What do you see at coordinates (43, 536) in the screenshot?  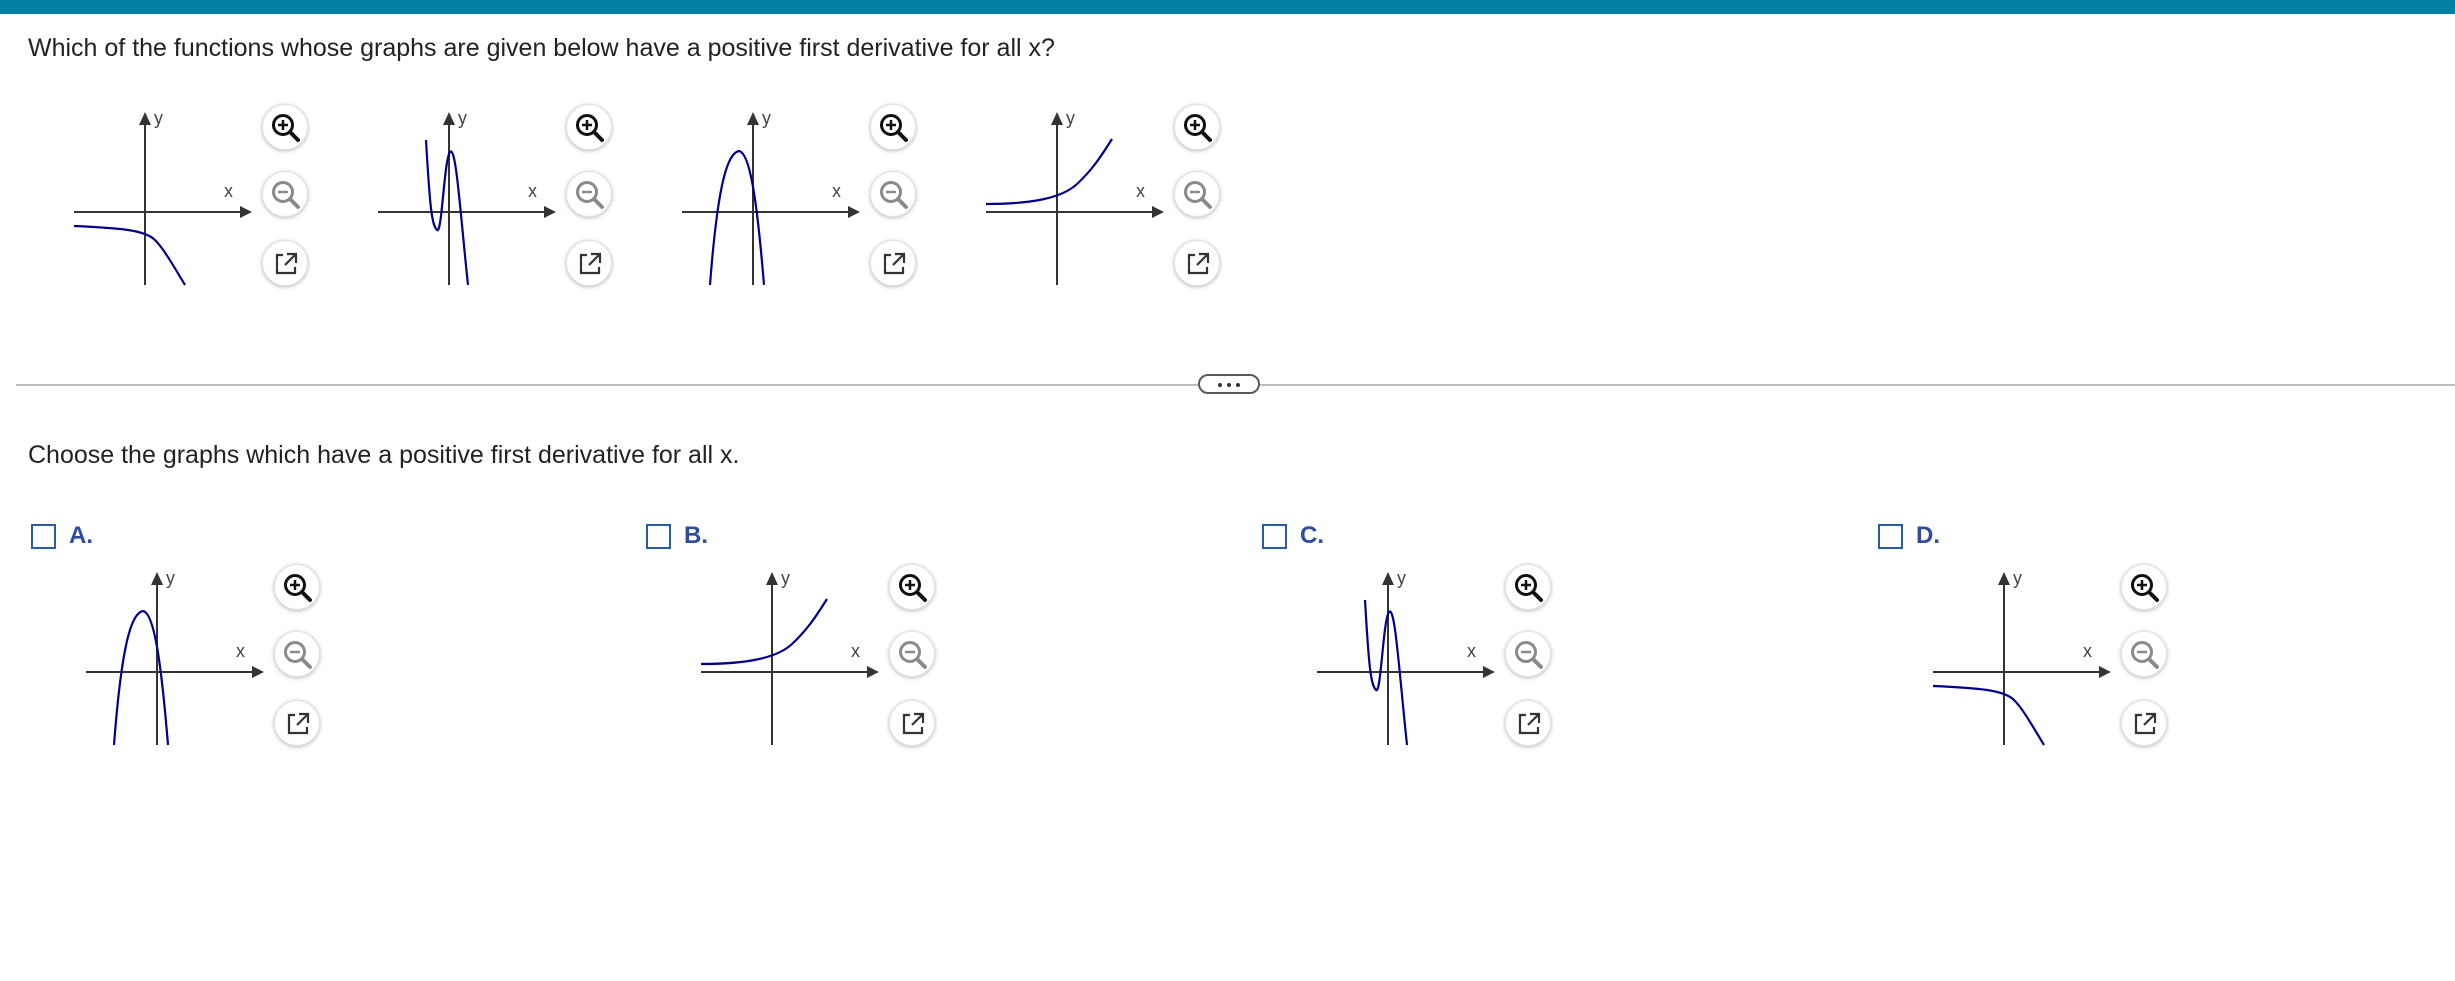 I see `option-a-checkbox` at bounding box center [43, 536].